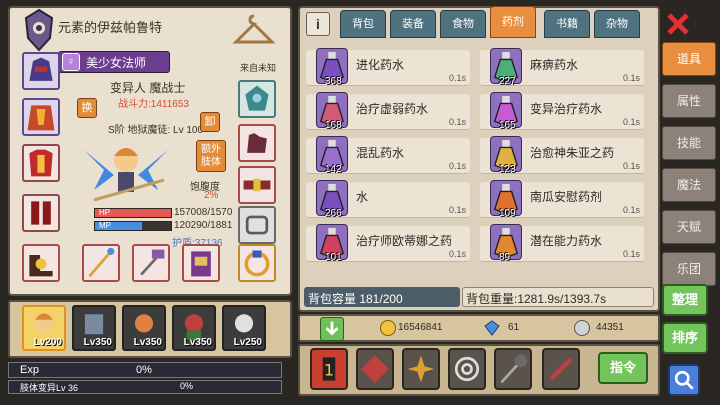 The image size is (720, 405). Describe the element at coordinates (211, 195) in the screenshot. I see `satiety-value: 2%` at that location.